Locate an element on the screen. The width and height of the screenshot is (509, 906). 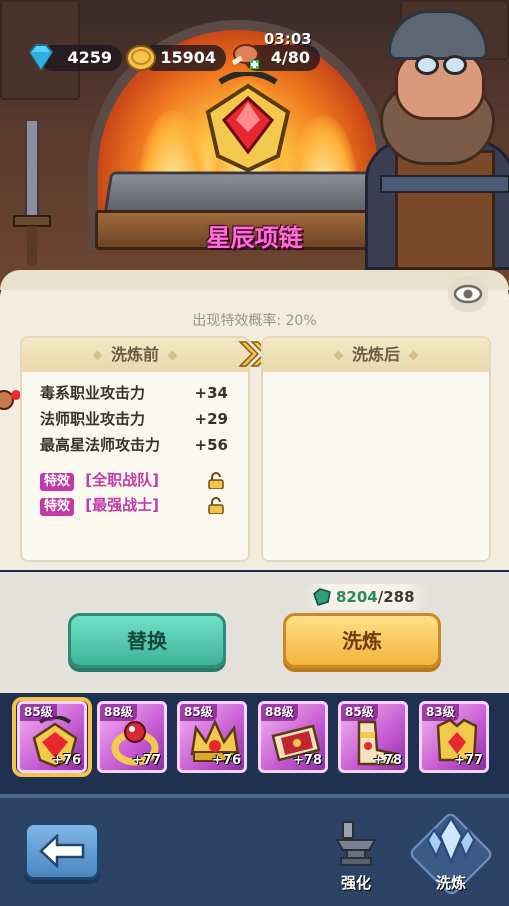
special-effect-row: 特效 [最强战士] is located at coordinates (135, 505).